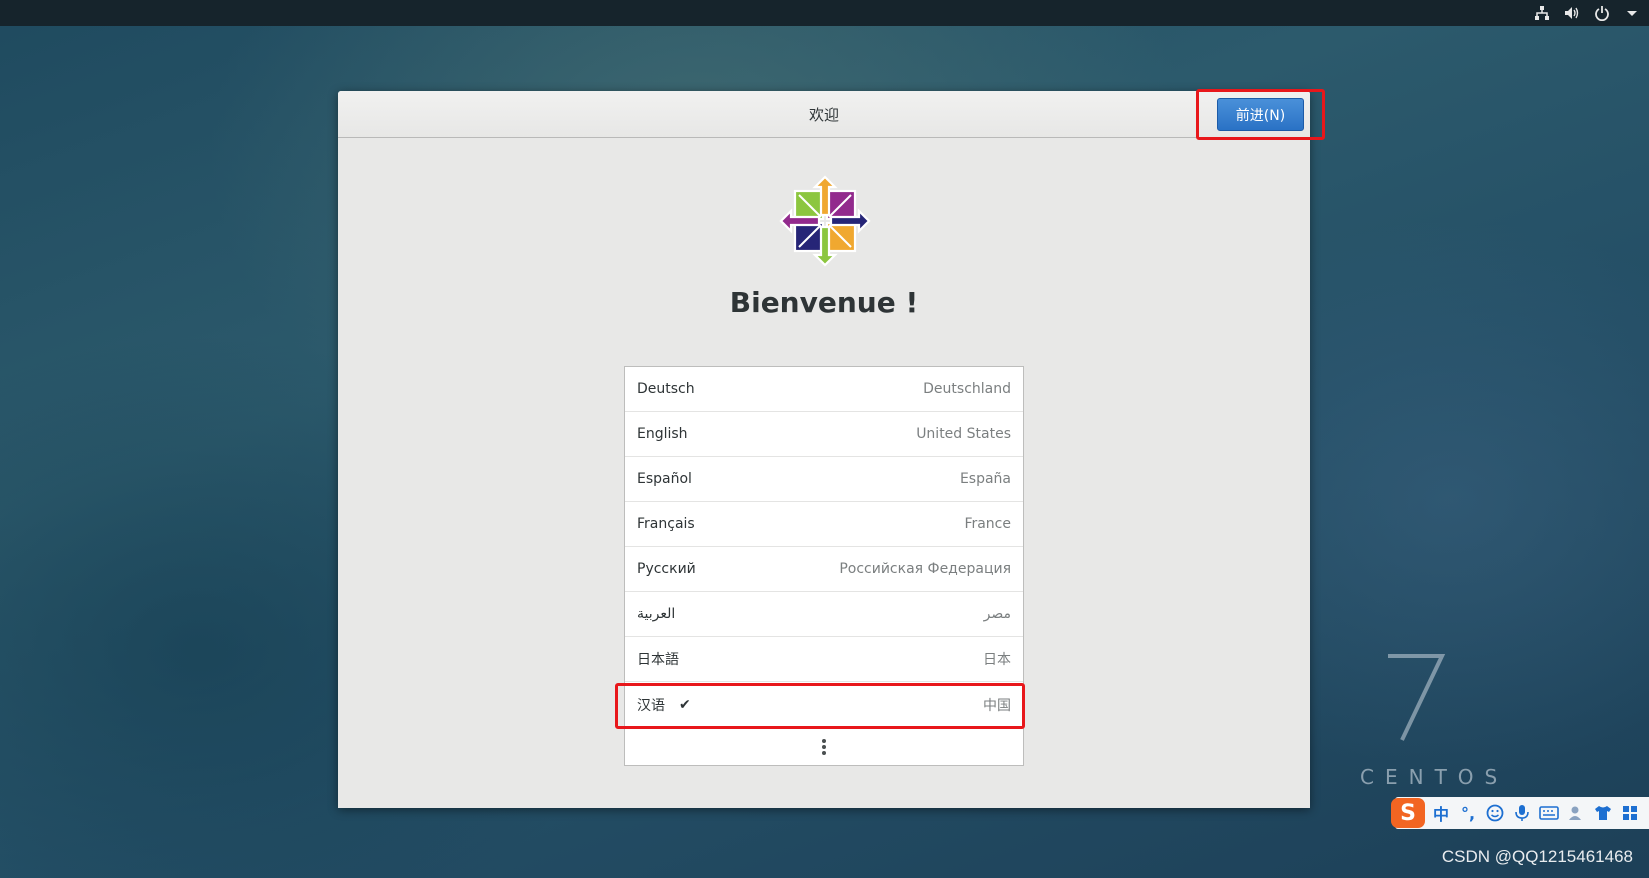 The width and height of the screenshot is (1649, 878). I want to click on centos-wordmark: CENTOS, so click(1434, 777).